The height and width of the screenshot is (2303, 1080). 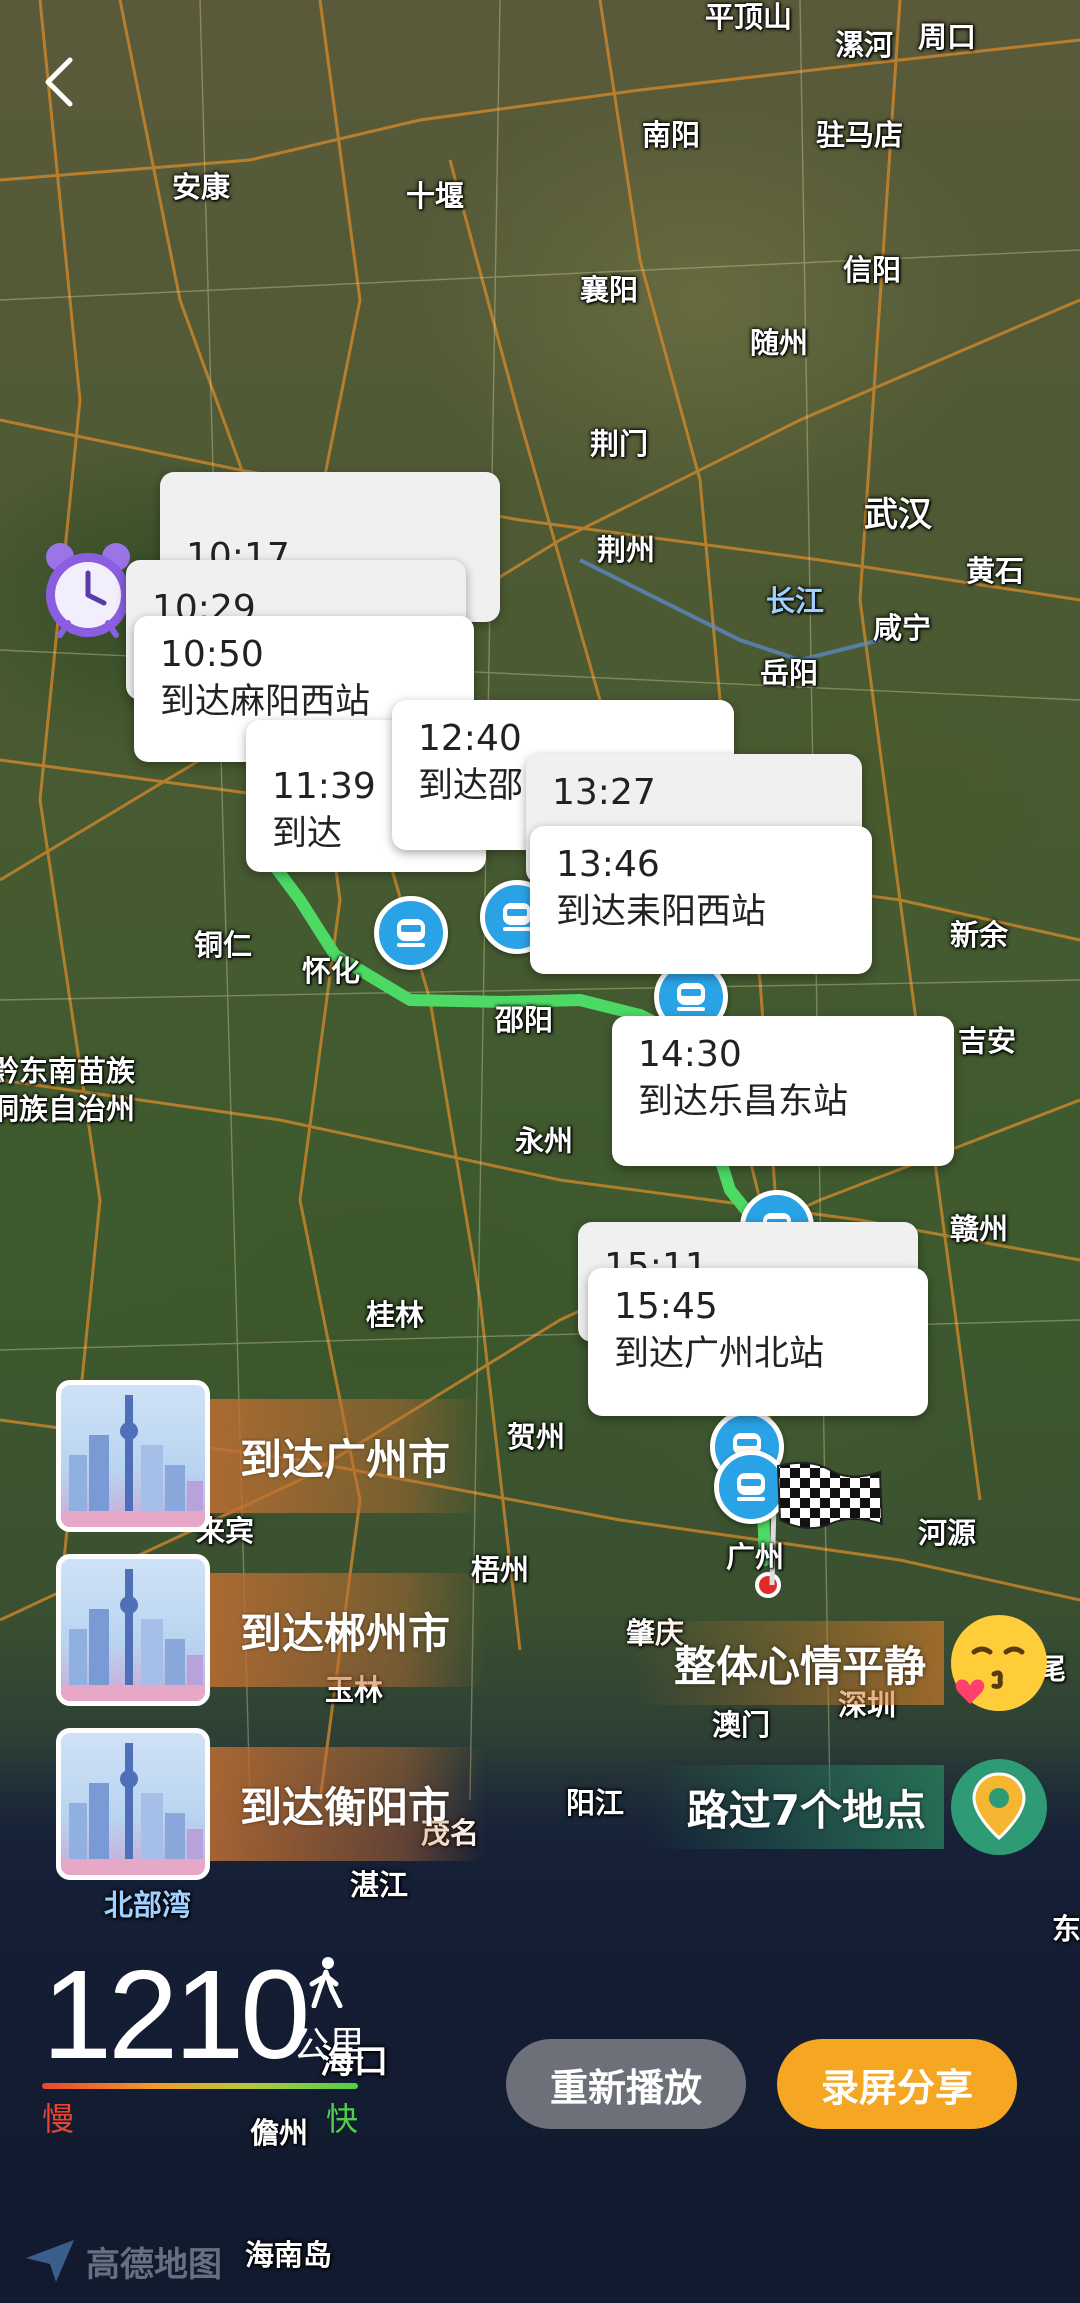 What do you see at coordinates (289, 2255) in the screenshot?
I see `map-label: 海南岛` at bounding box center [289, 2255].